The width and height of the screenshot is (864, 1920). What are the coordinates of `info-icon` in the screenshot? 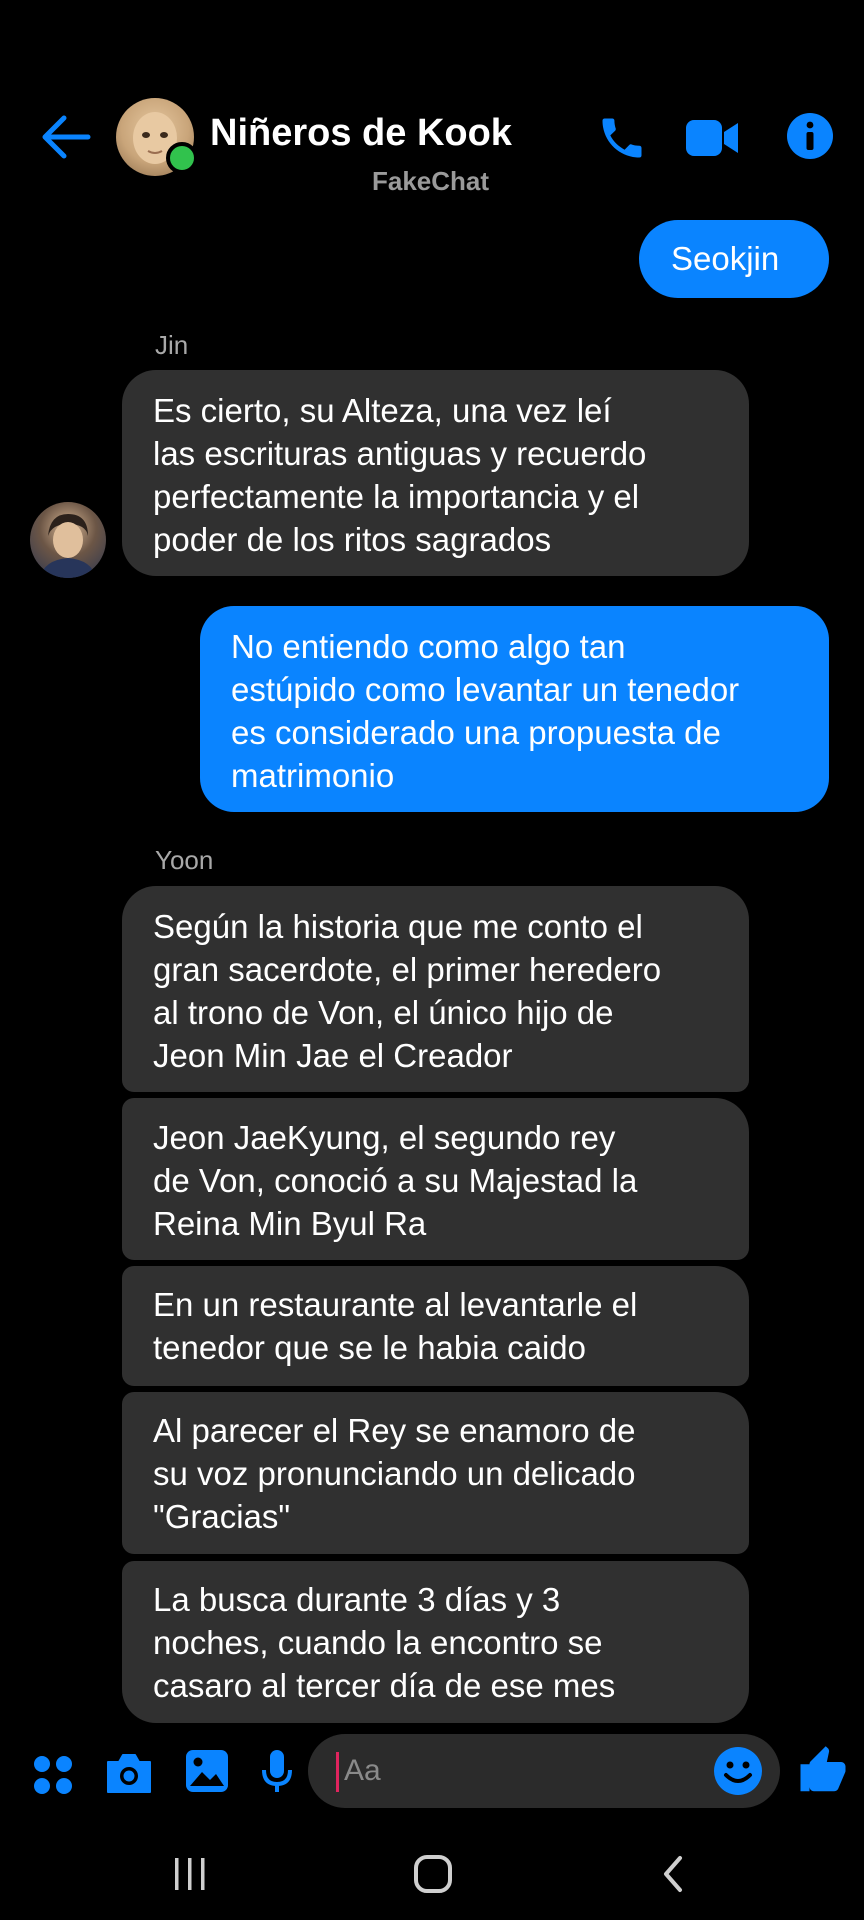 It's located at (810, 136).